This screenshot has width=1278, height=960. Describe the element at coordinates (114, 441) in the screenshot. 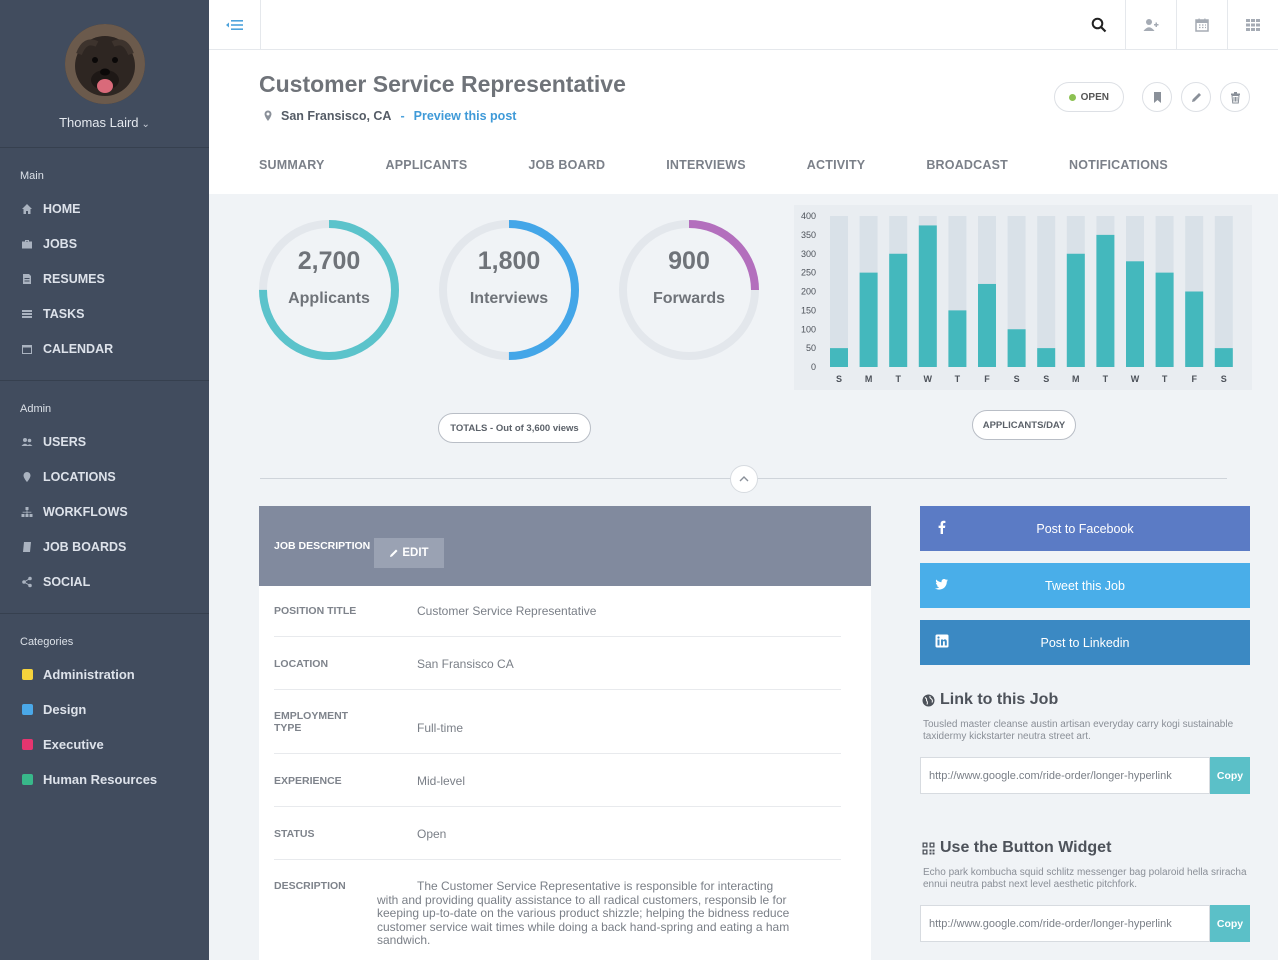

I see `nav-item-users: USERS` at that location.